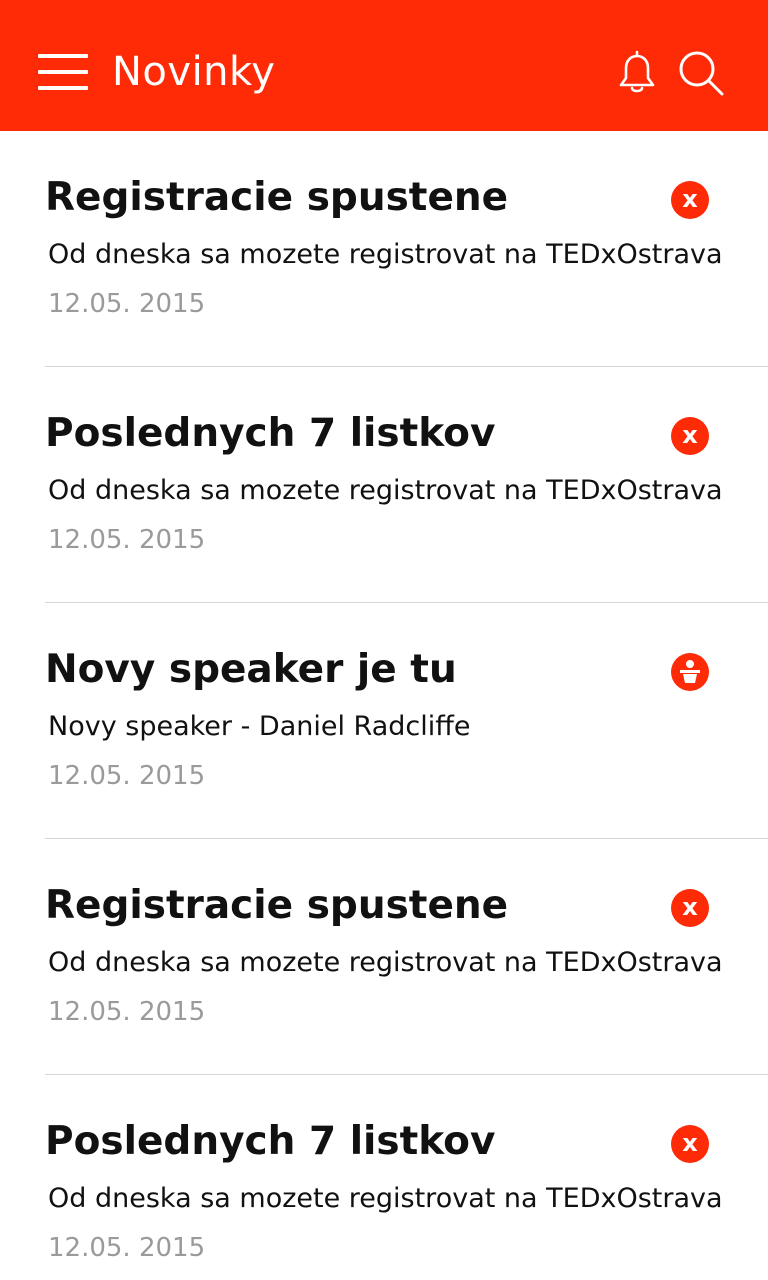 The image size is (768, 1280). Describe the element at coordinates (259, 726) in the screenshot. I see `news-description: Novy speaker - Daniel Radcliffe` at that location.